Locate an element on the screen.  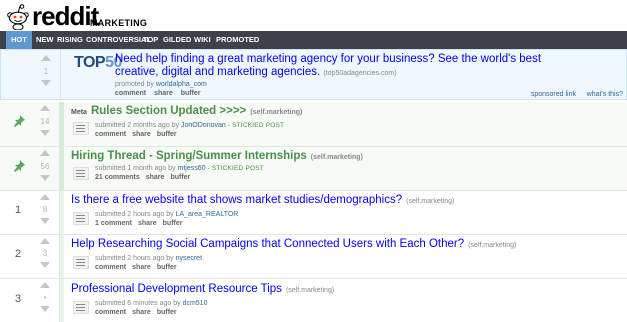
tab-hot: HOT is located at coordinates (19, 40).